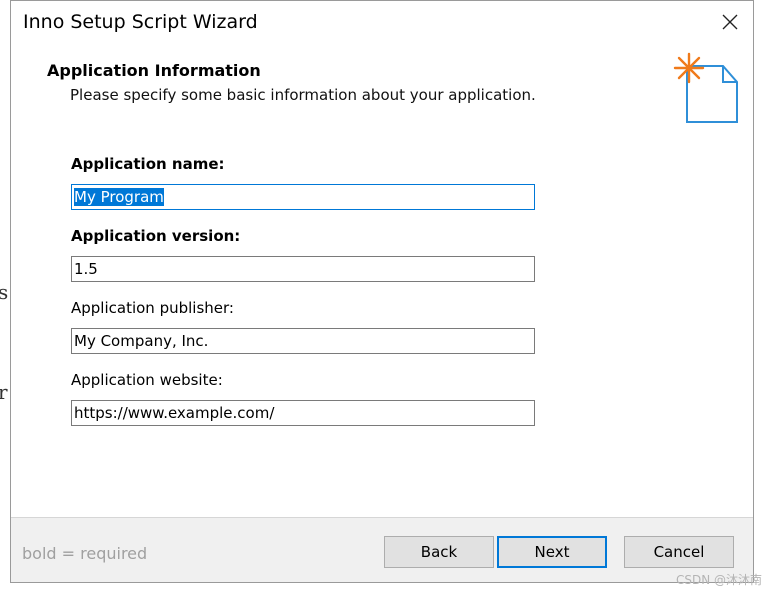 This screenshot has width=765, height=592. I want to click on required-hint: bold = required, so click(84, 553).